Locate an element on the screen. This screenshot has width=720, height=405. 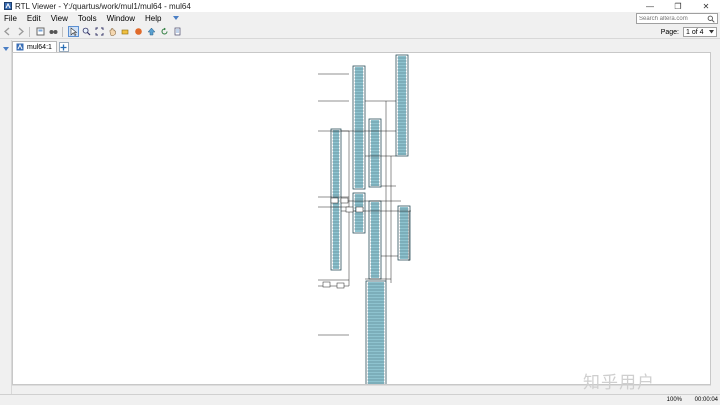
menu-bar: File Edit View Tools Window Help is located at coordinates (360, 18).